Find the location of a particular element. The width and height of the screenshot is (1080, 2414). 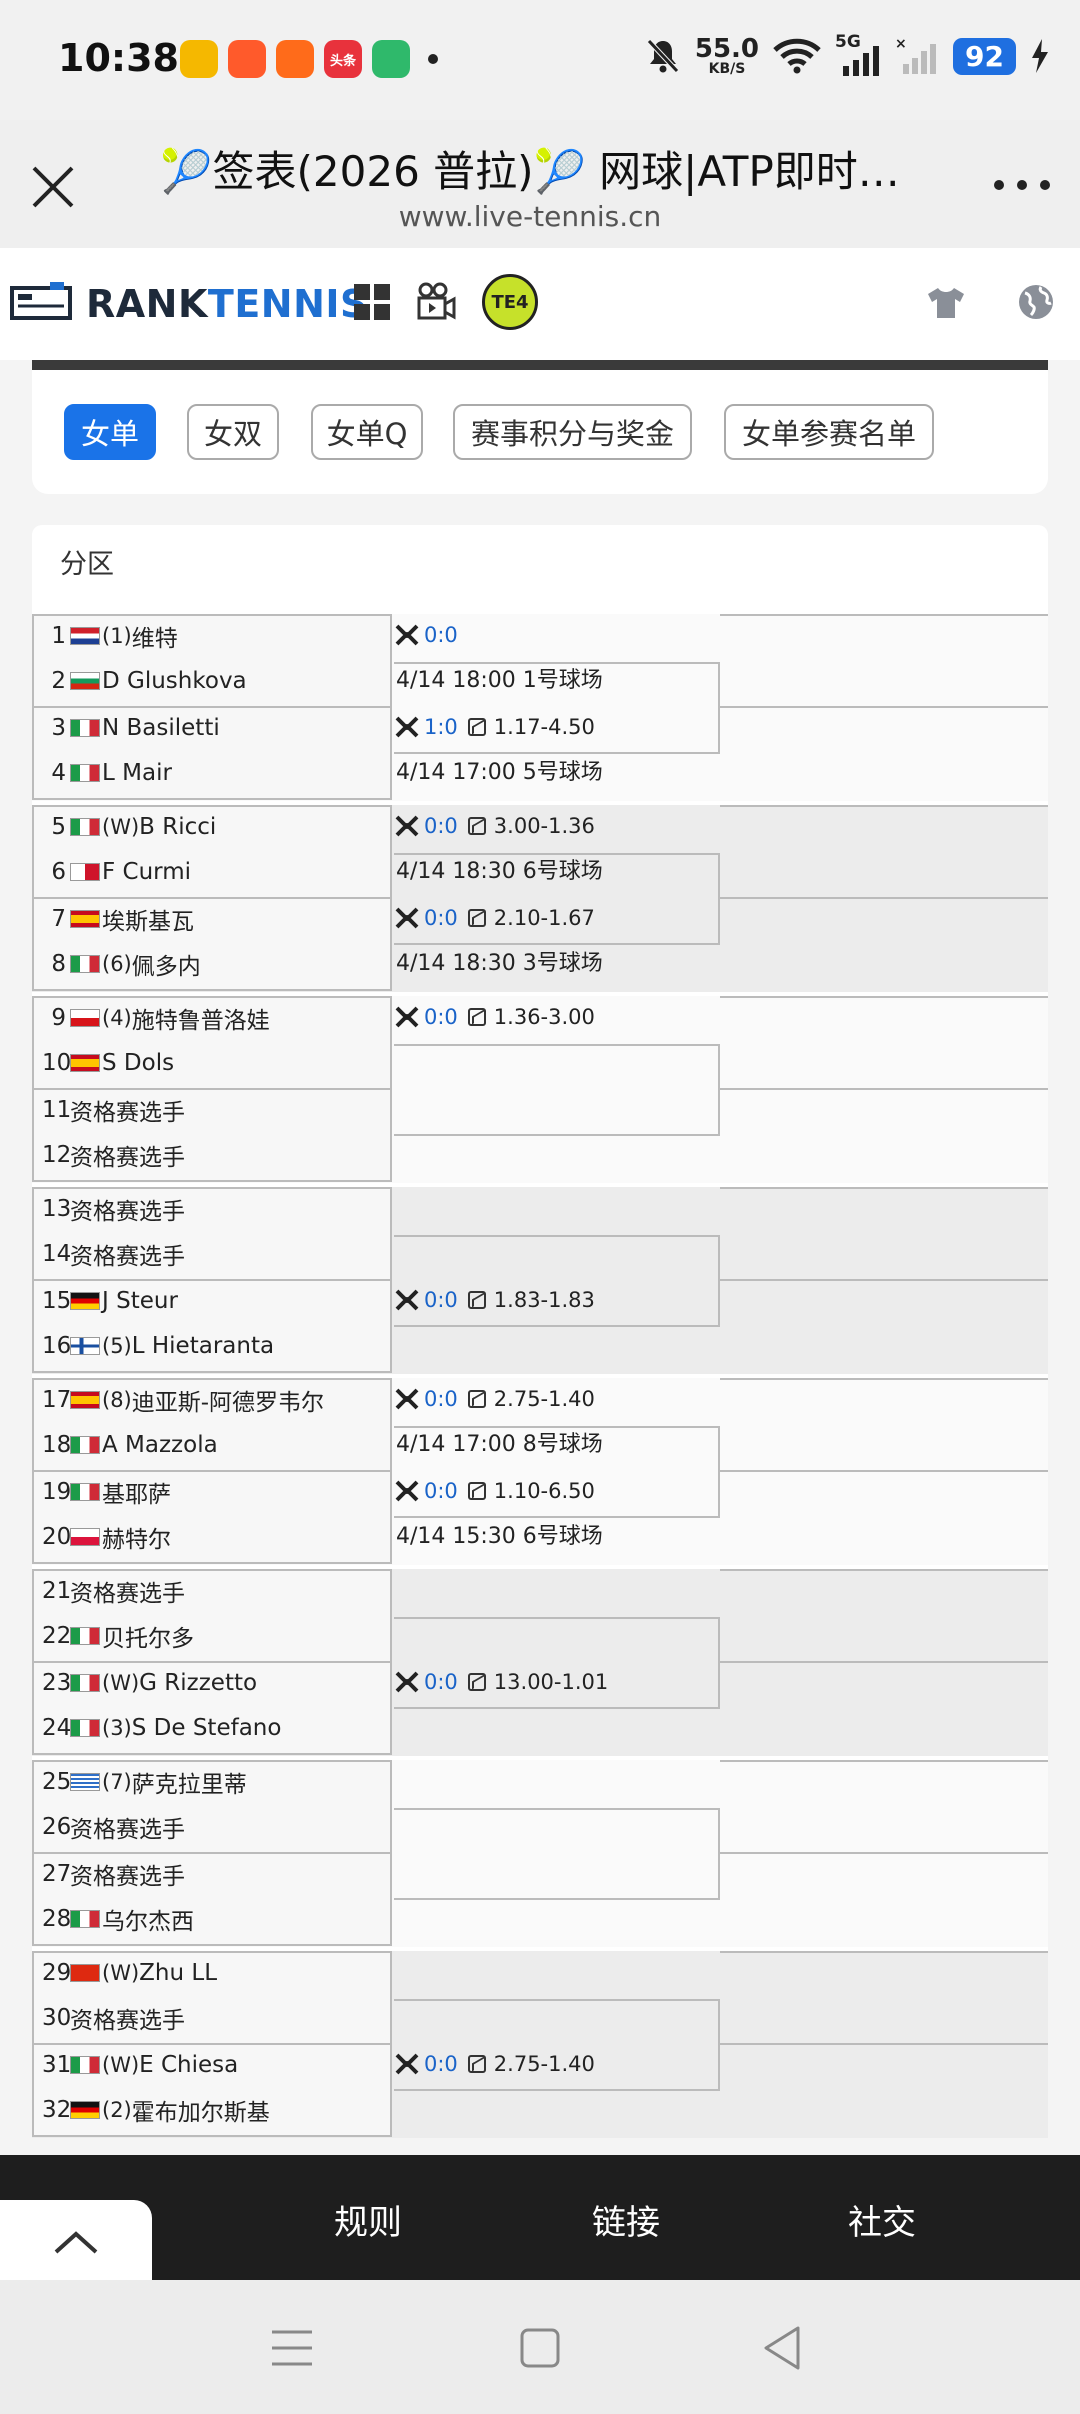

match-line: 0:0 is located at coordinates (431, 635).